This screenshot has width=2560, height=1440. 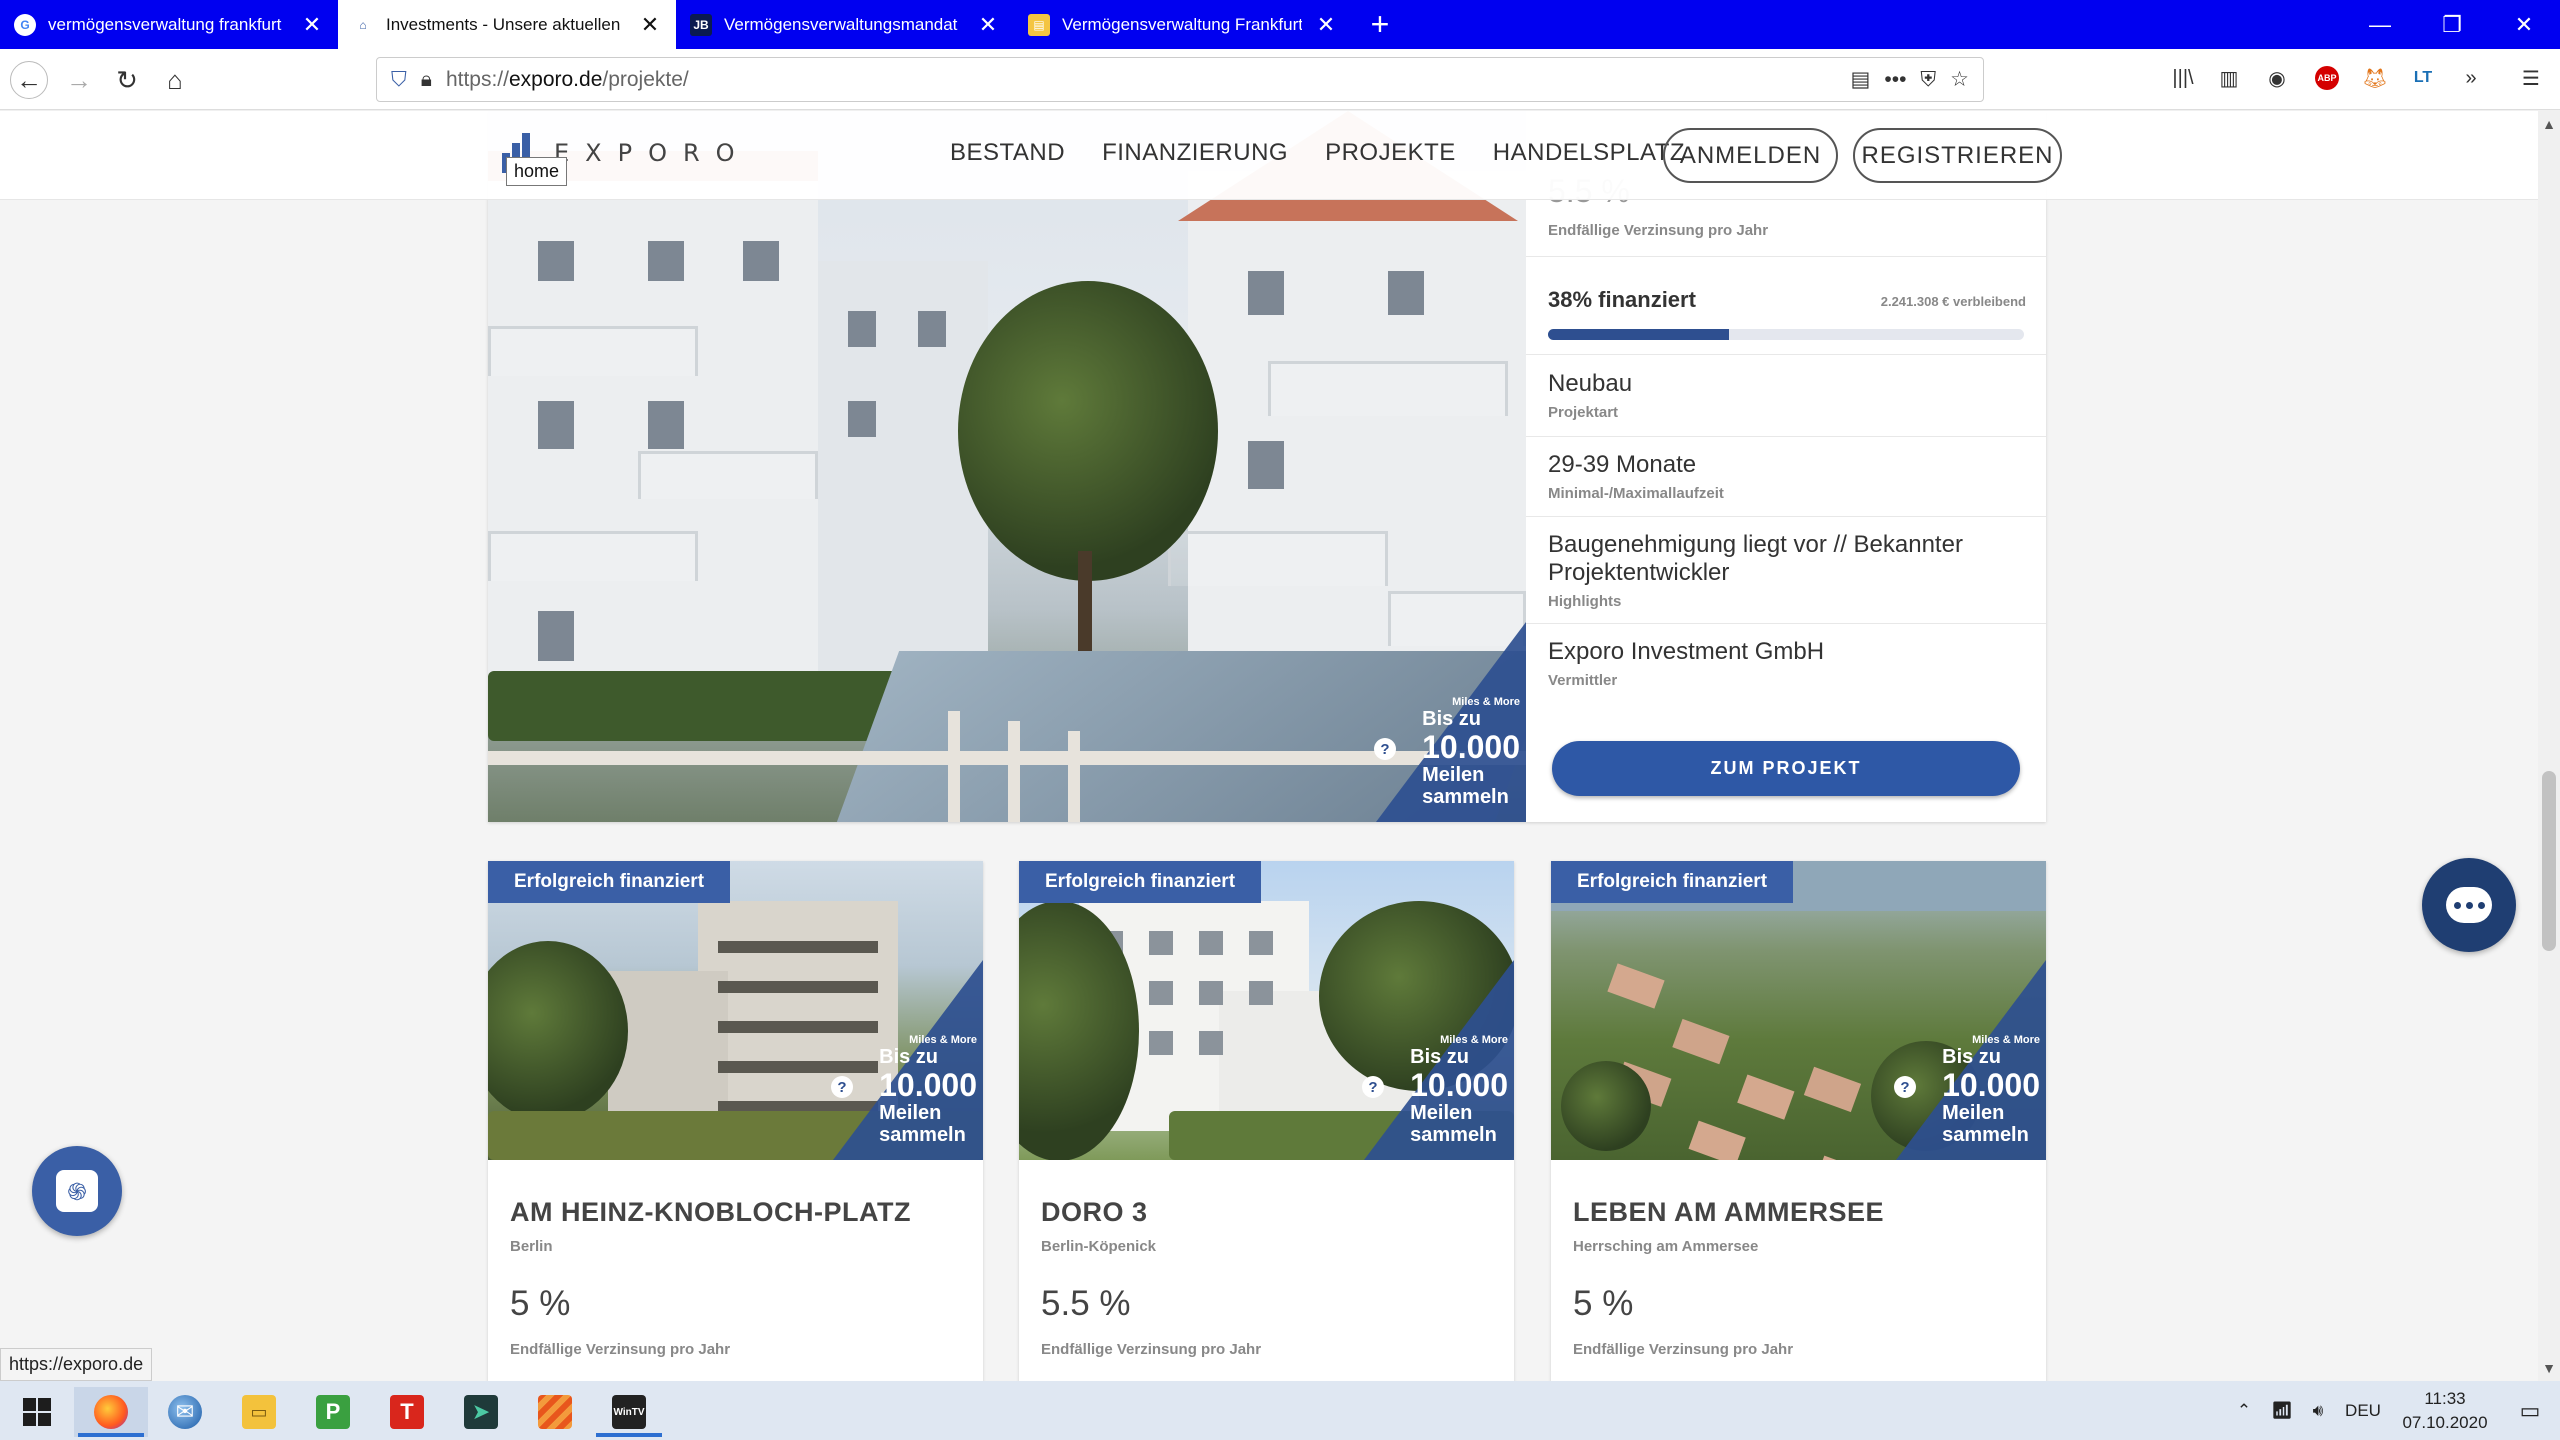 I want to click on account-icon: ◉, so click(x=2277, y=78).